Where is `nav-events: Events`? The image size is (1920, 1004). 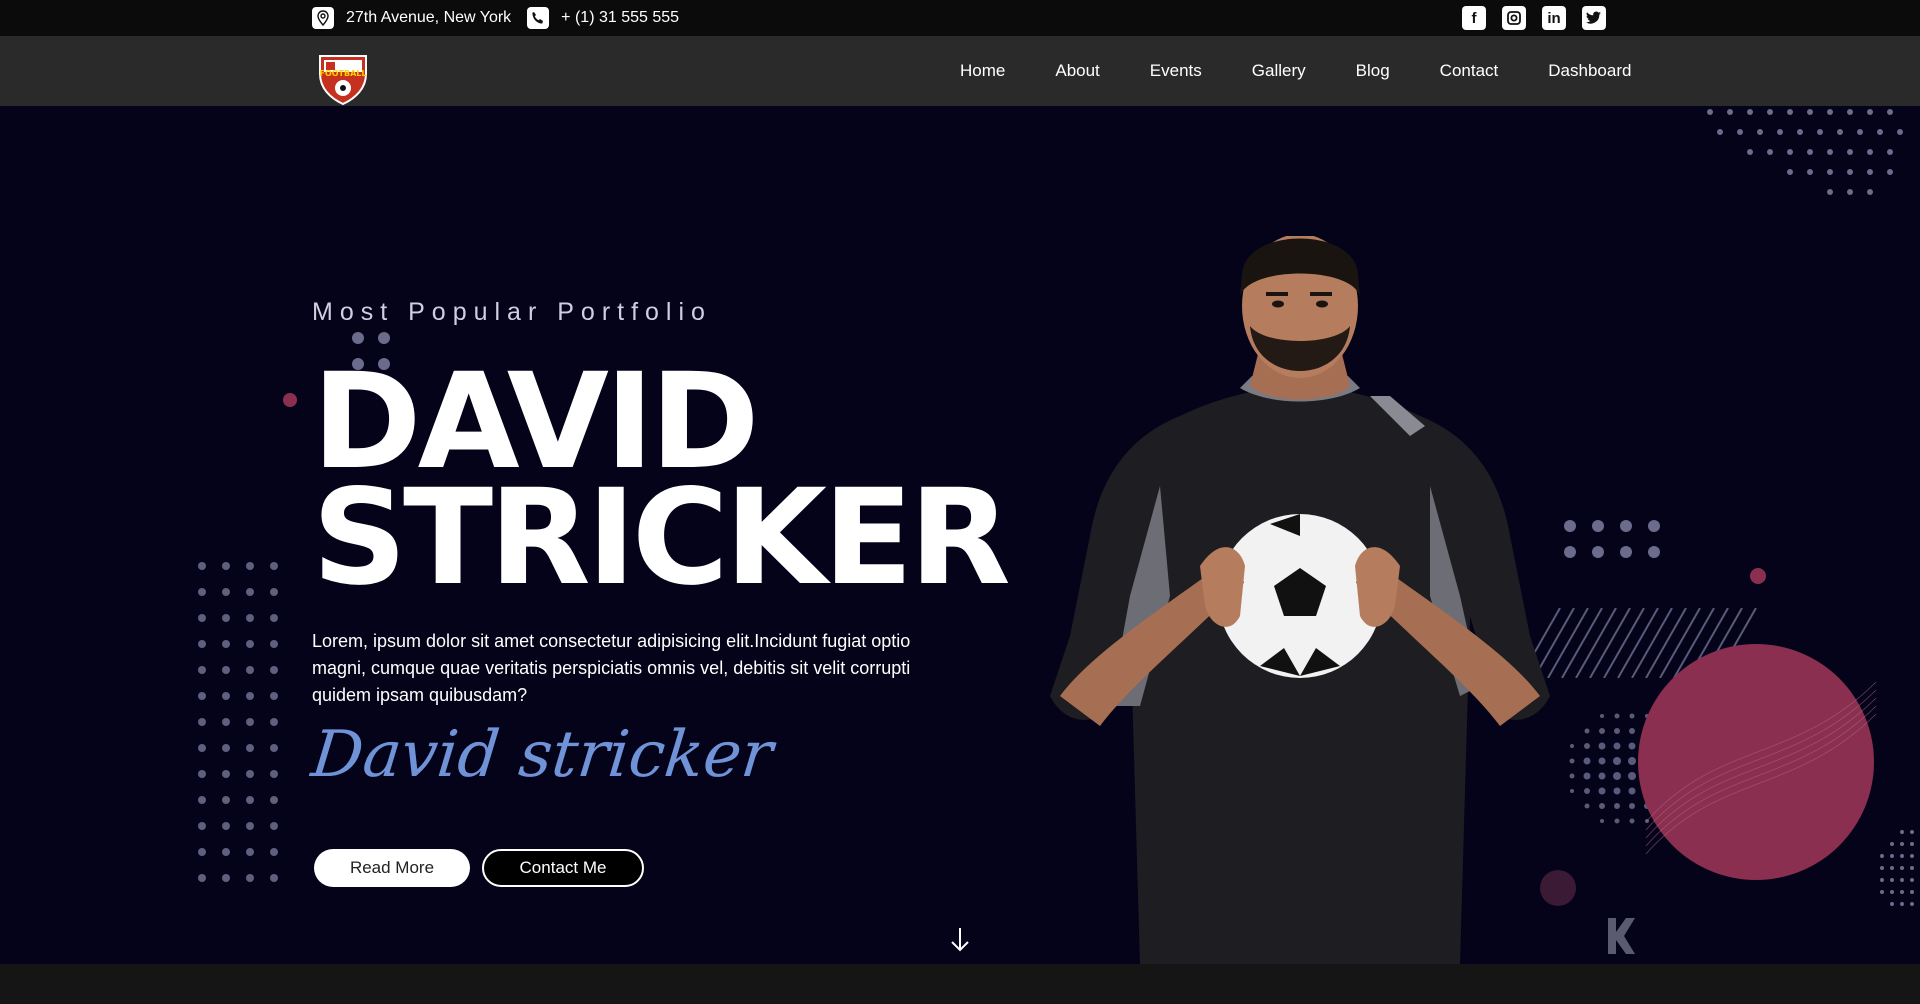
nav-events: Events is located at coordinates (1176, 71).